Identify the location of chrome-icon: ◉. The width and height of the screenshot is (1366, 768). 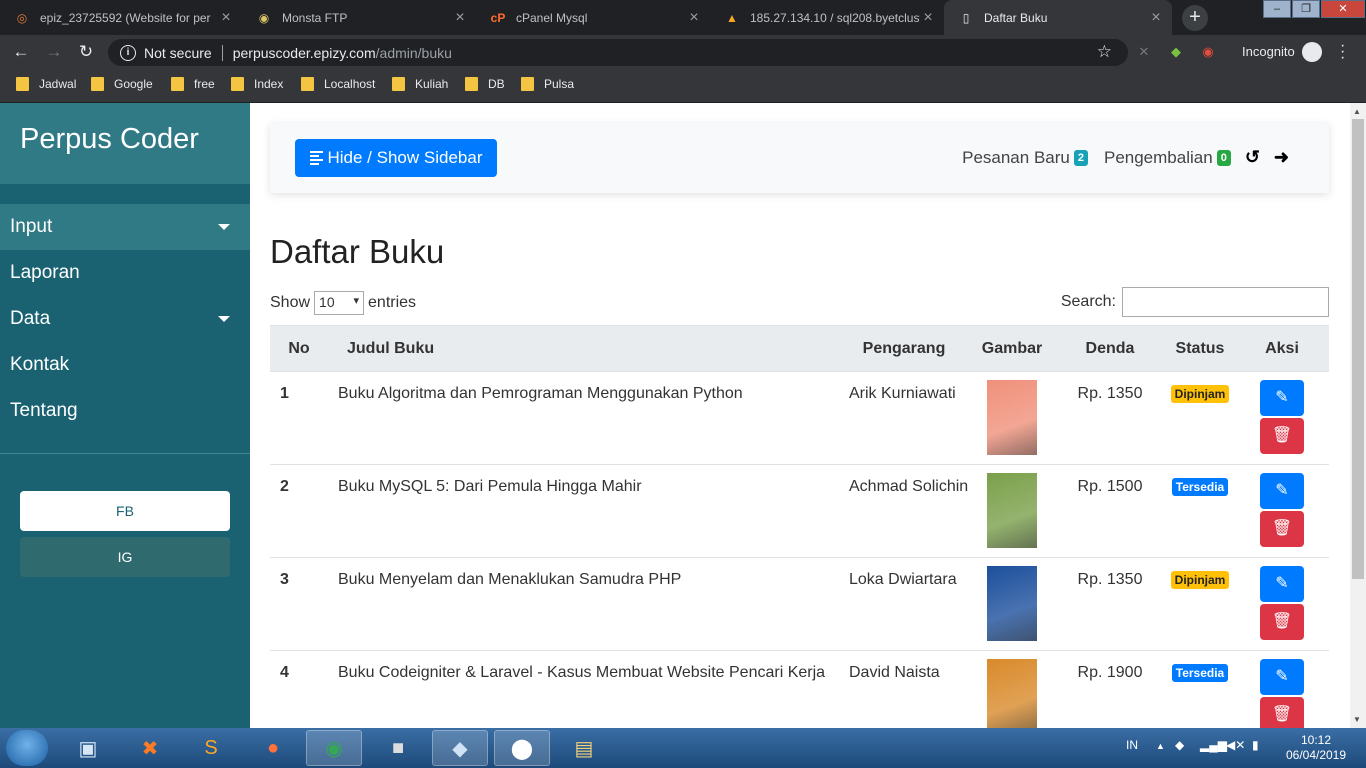
(334, 748).